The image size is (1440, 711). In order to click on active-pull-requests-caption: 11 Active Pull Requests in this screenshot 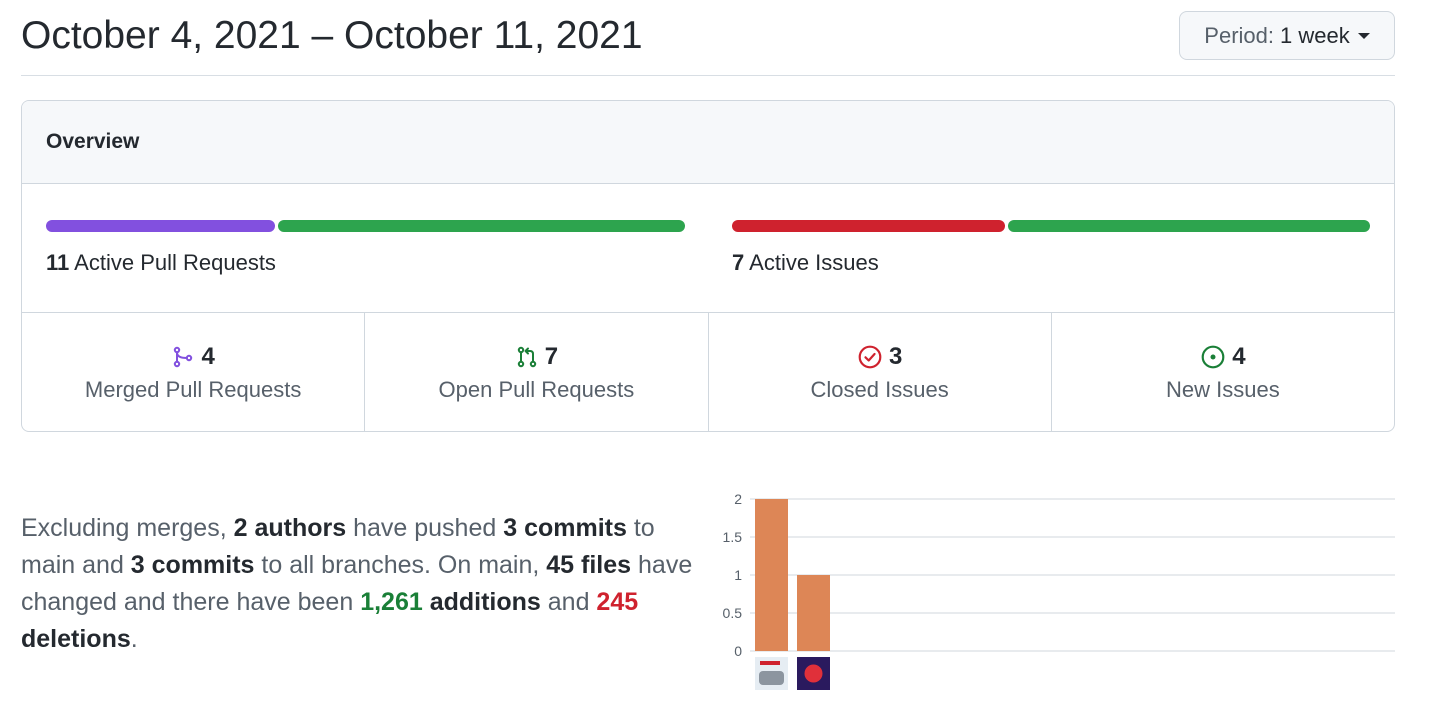, I will do `click(161, 263)`.